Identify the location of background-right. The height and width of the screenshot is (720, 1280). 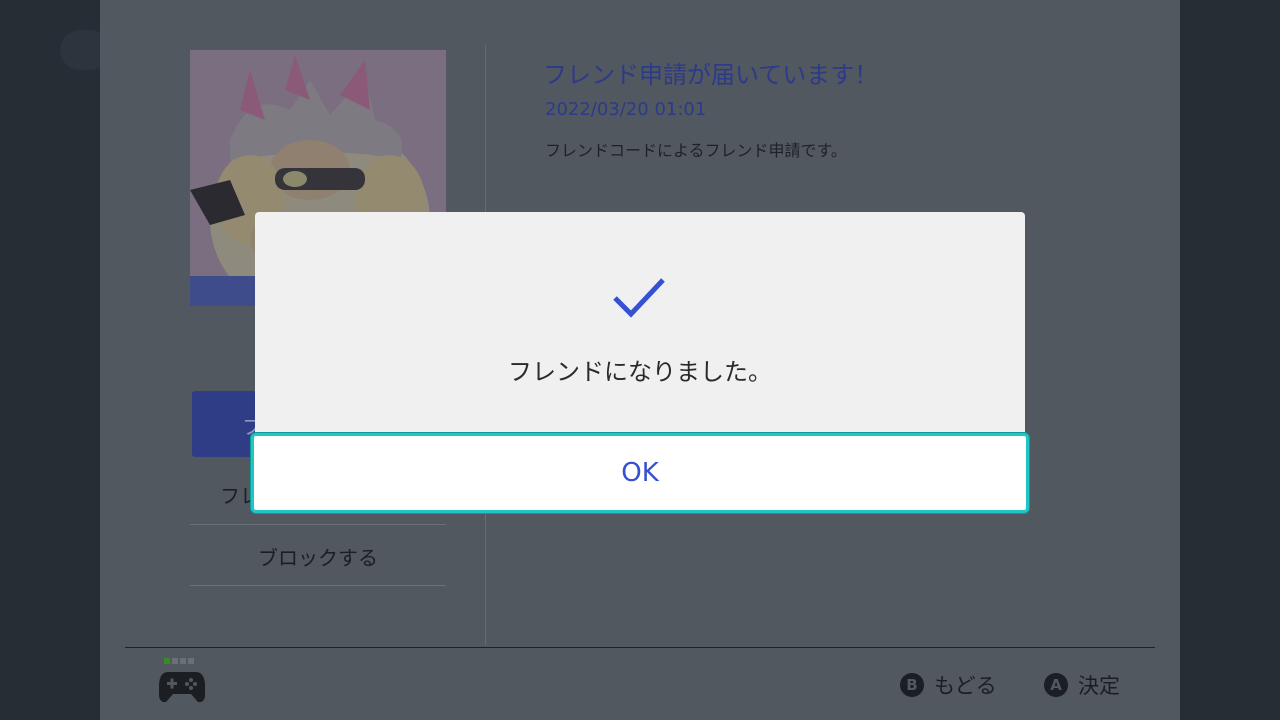
(1230, 360).